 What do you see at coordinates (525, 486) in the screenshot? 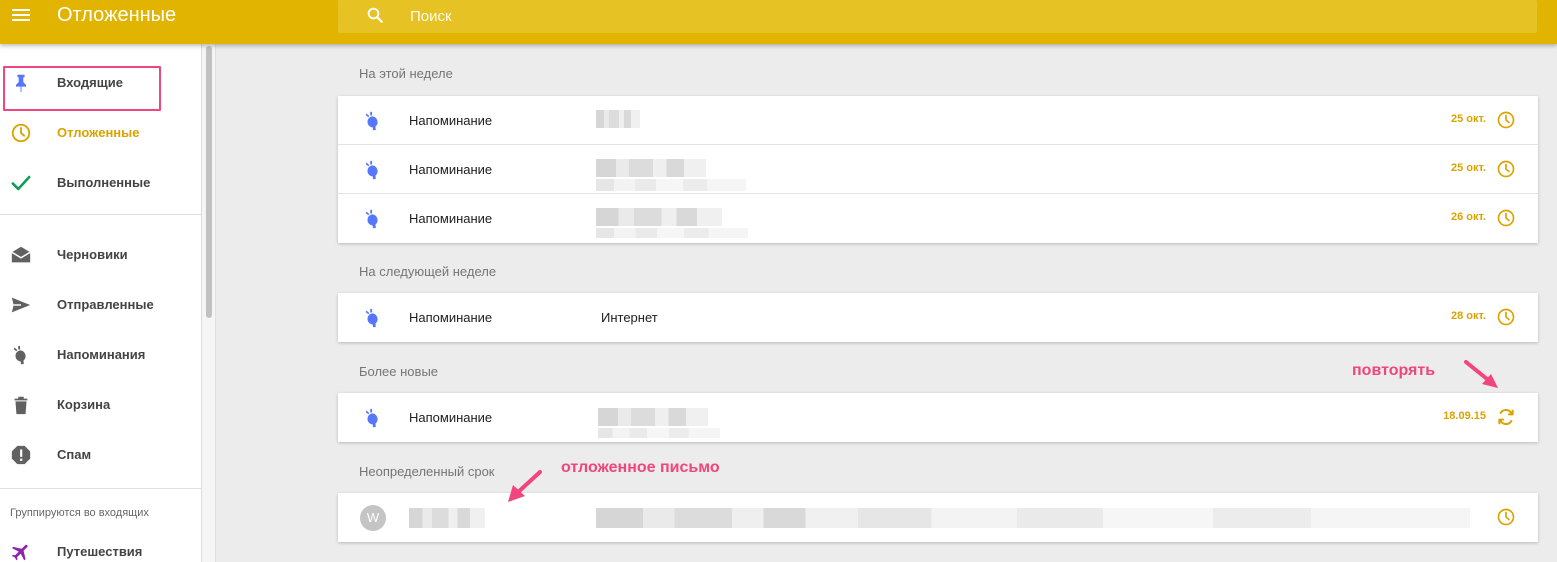
I see `annotation-arrow-snoozed` at bounding box center [525, 486].